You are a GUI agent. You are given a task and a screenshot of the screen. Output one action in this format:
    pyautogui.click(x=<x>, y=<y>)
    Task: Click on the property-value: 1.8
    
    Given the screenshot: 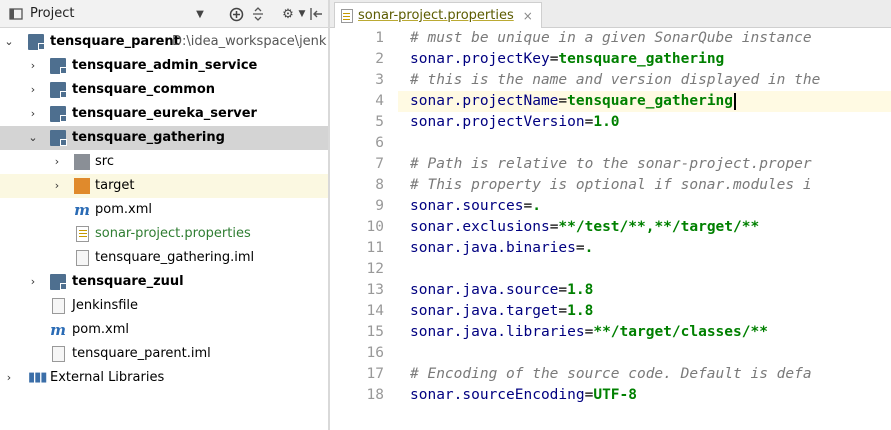 What is the action you would take?
    pyautogui.click(x=580, y=311)
    